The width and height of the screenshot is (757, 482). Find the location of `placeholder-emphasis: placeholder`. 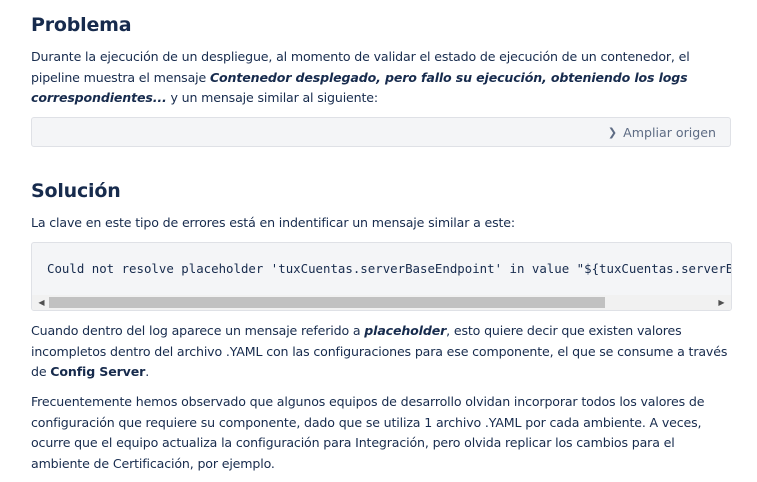

placeholder-emphasis: placeholder is located at coordinates (405, 330).